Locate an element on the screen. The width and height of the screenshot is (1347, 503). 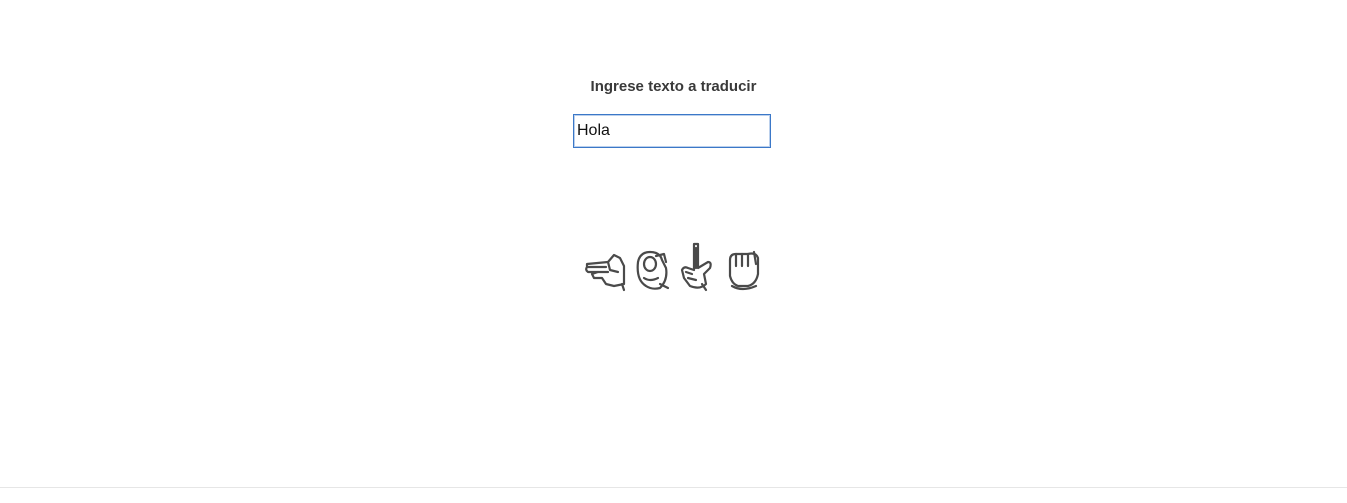
text-input-container is located at coordinates (672, 131).